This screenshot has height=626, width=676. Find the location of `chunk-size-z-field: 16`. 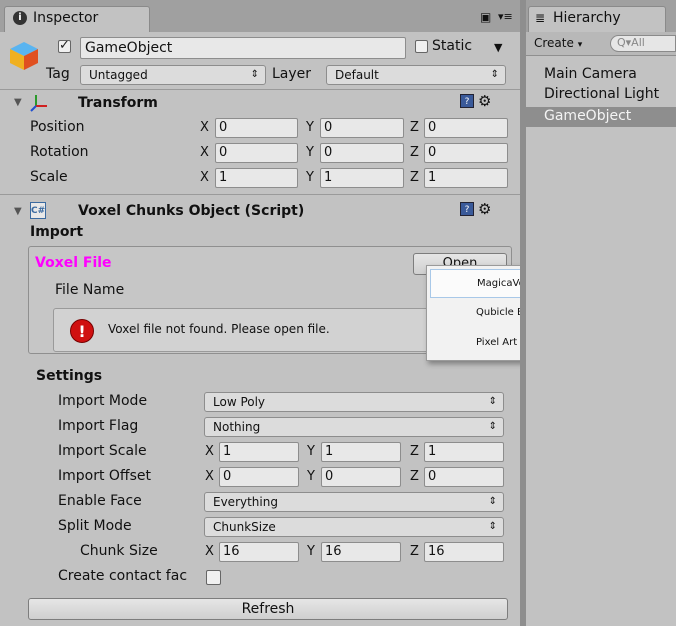

chunk-size-z-field: 16 is located at coordinates (464, 552).